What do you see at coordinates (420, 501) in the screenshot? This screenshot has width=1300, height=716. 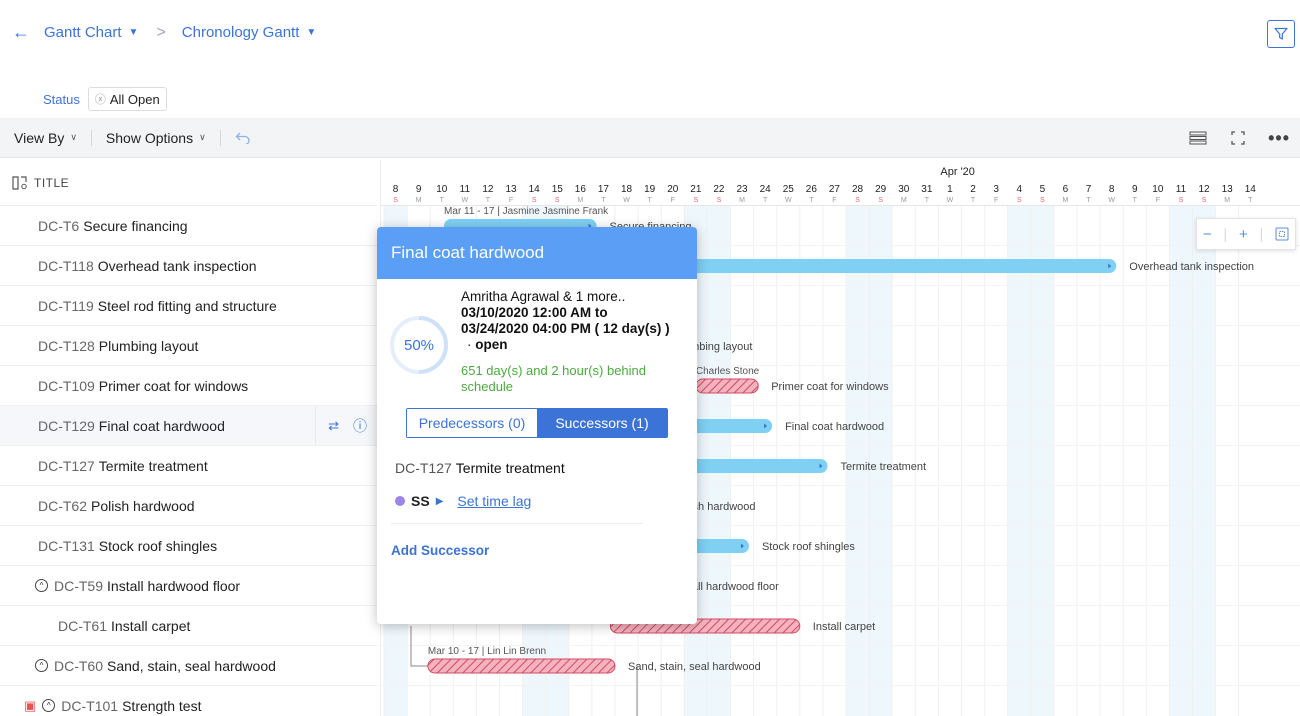 I see `dependency-type: SS` at bounding box center [420, 501].